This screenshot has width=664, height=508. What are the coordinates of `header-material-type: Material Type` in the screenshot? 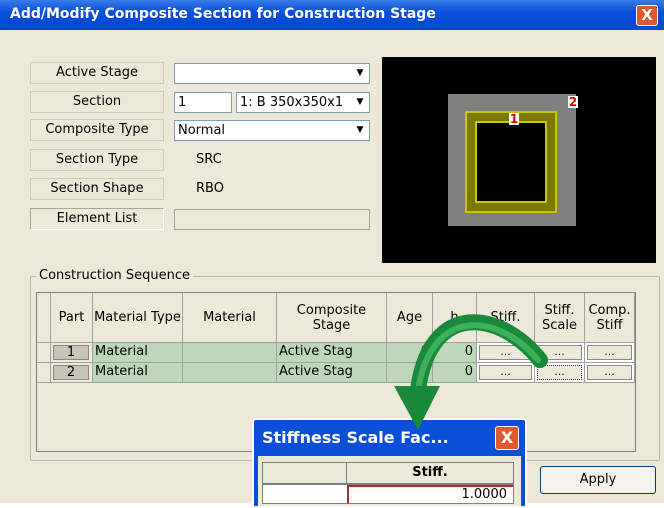 It's located at (138, 318).